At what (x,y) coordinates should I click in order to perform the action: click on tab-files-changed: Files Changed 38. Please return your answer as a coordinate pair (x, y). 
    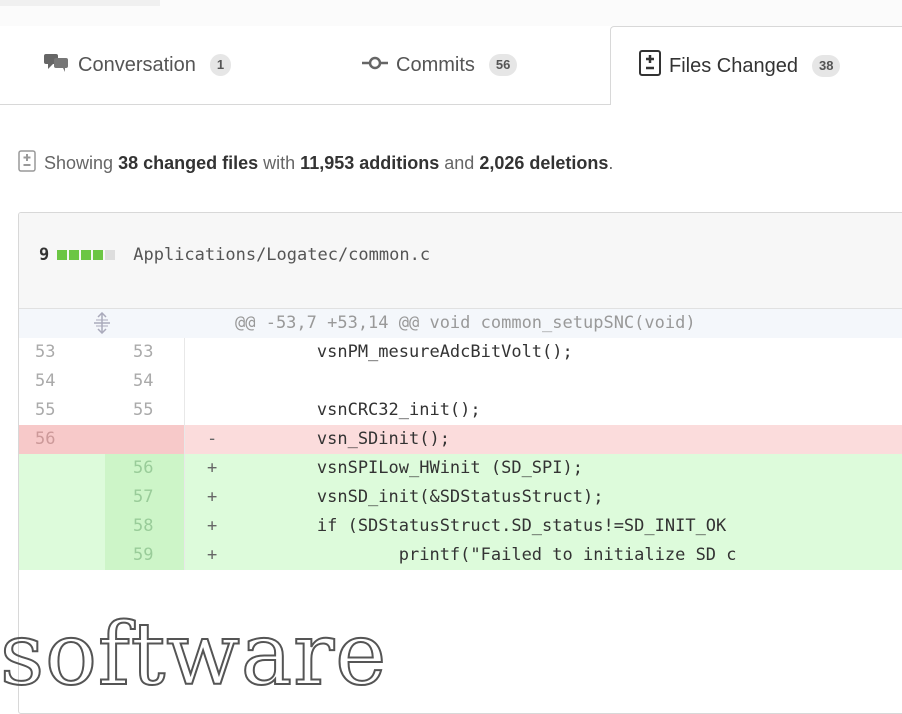
    Looking at the image, I should click on (756, 65).